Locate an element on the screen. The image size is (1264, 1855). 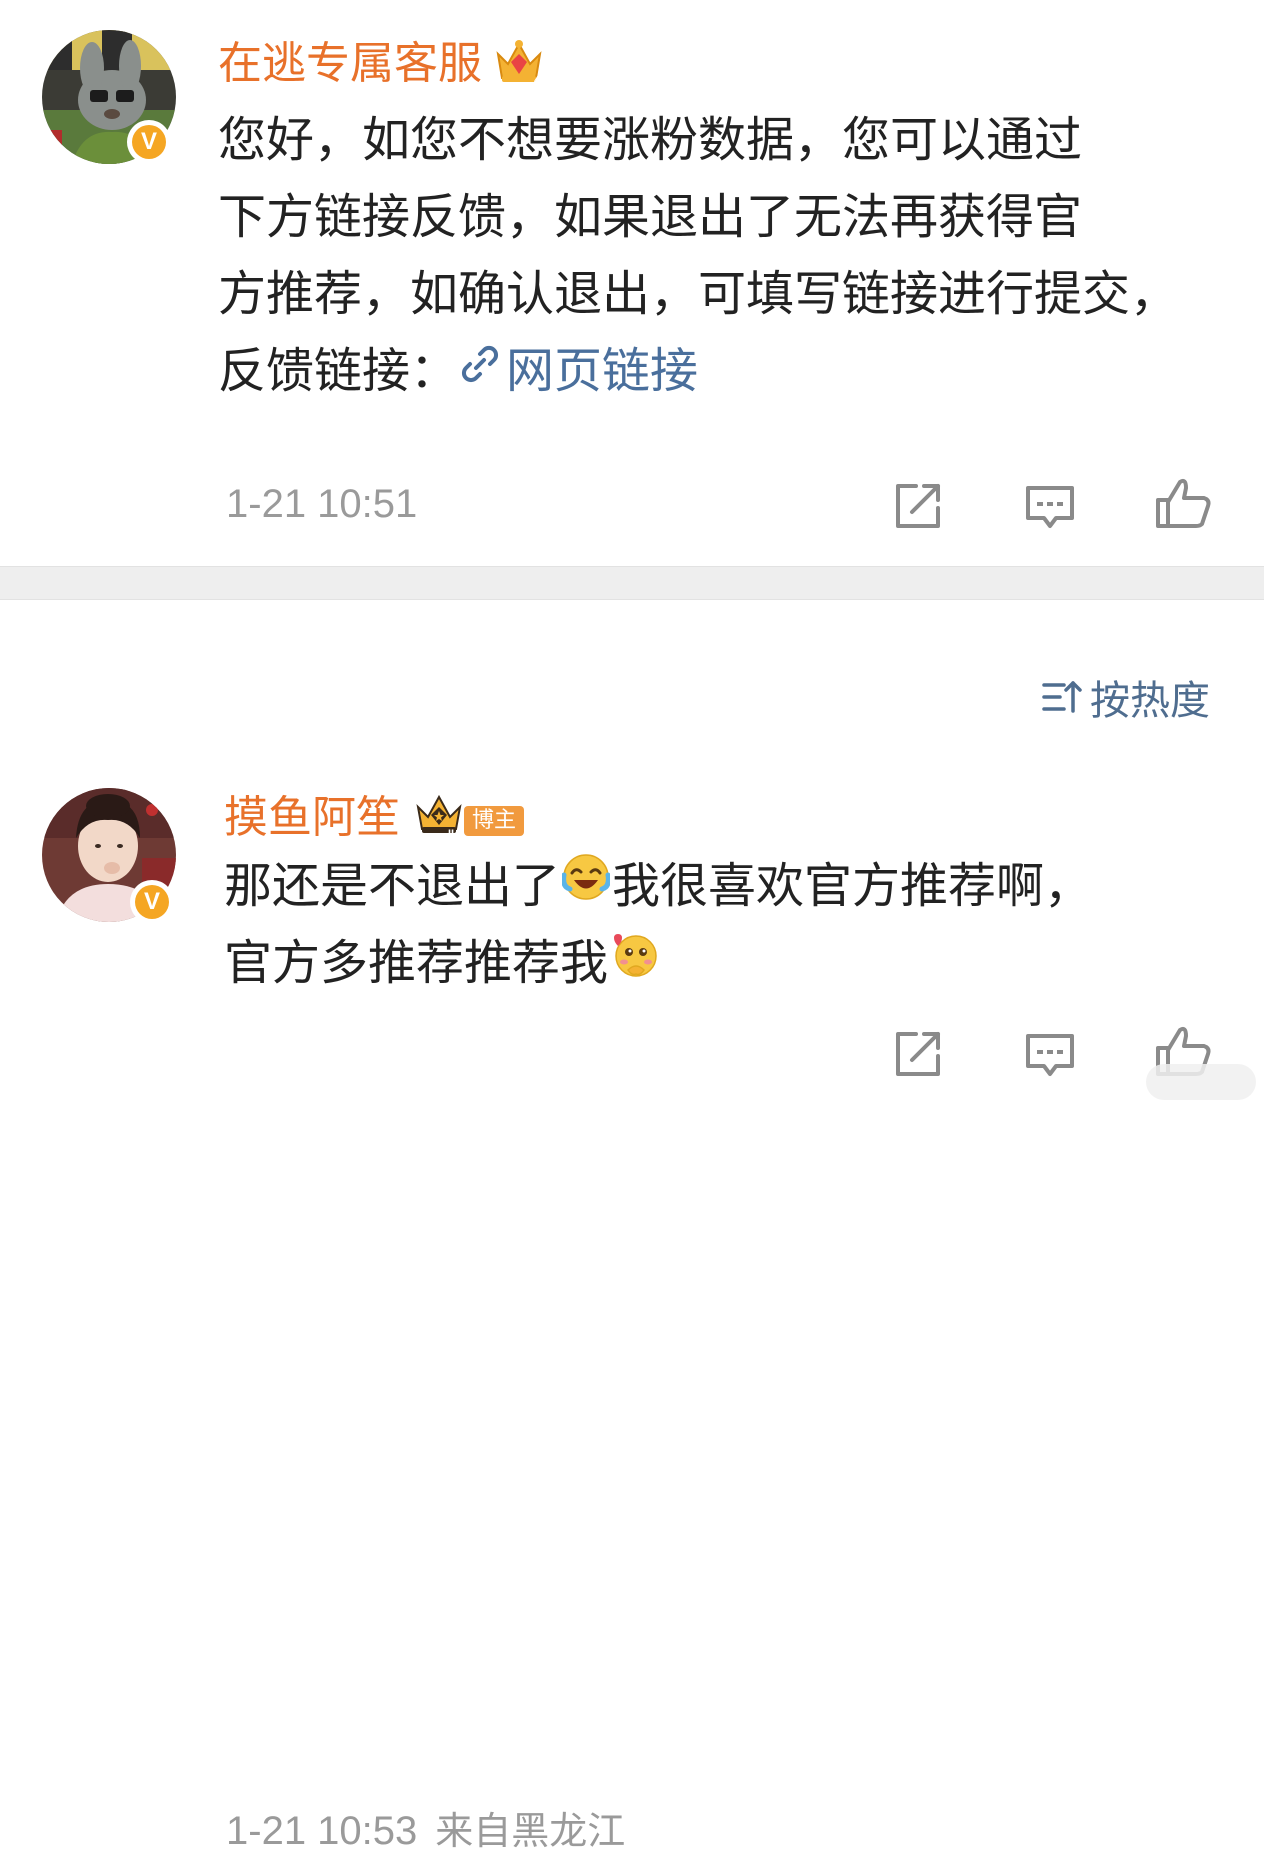
link-label: 网页链接 is located at coordinates (602, 371).